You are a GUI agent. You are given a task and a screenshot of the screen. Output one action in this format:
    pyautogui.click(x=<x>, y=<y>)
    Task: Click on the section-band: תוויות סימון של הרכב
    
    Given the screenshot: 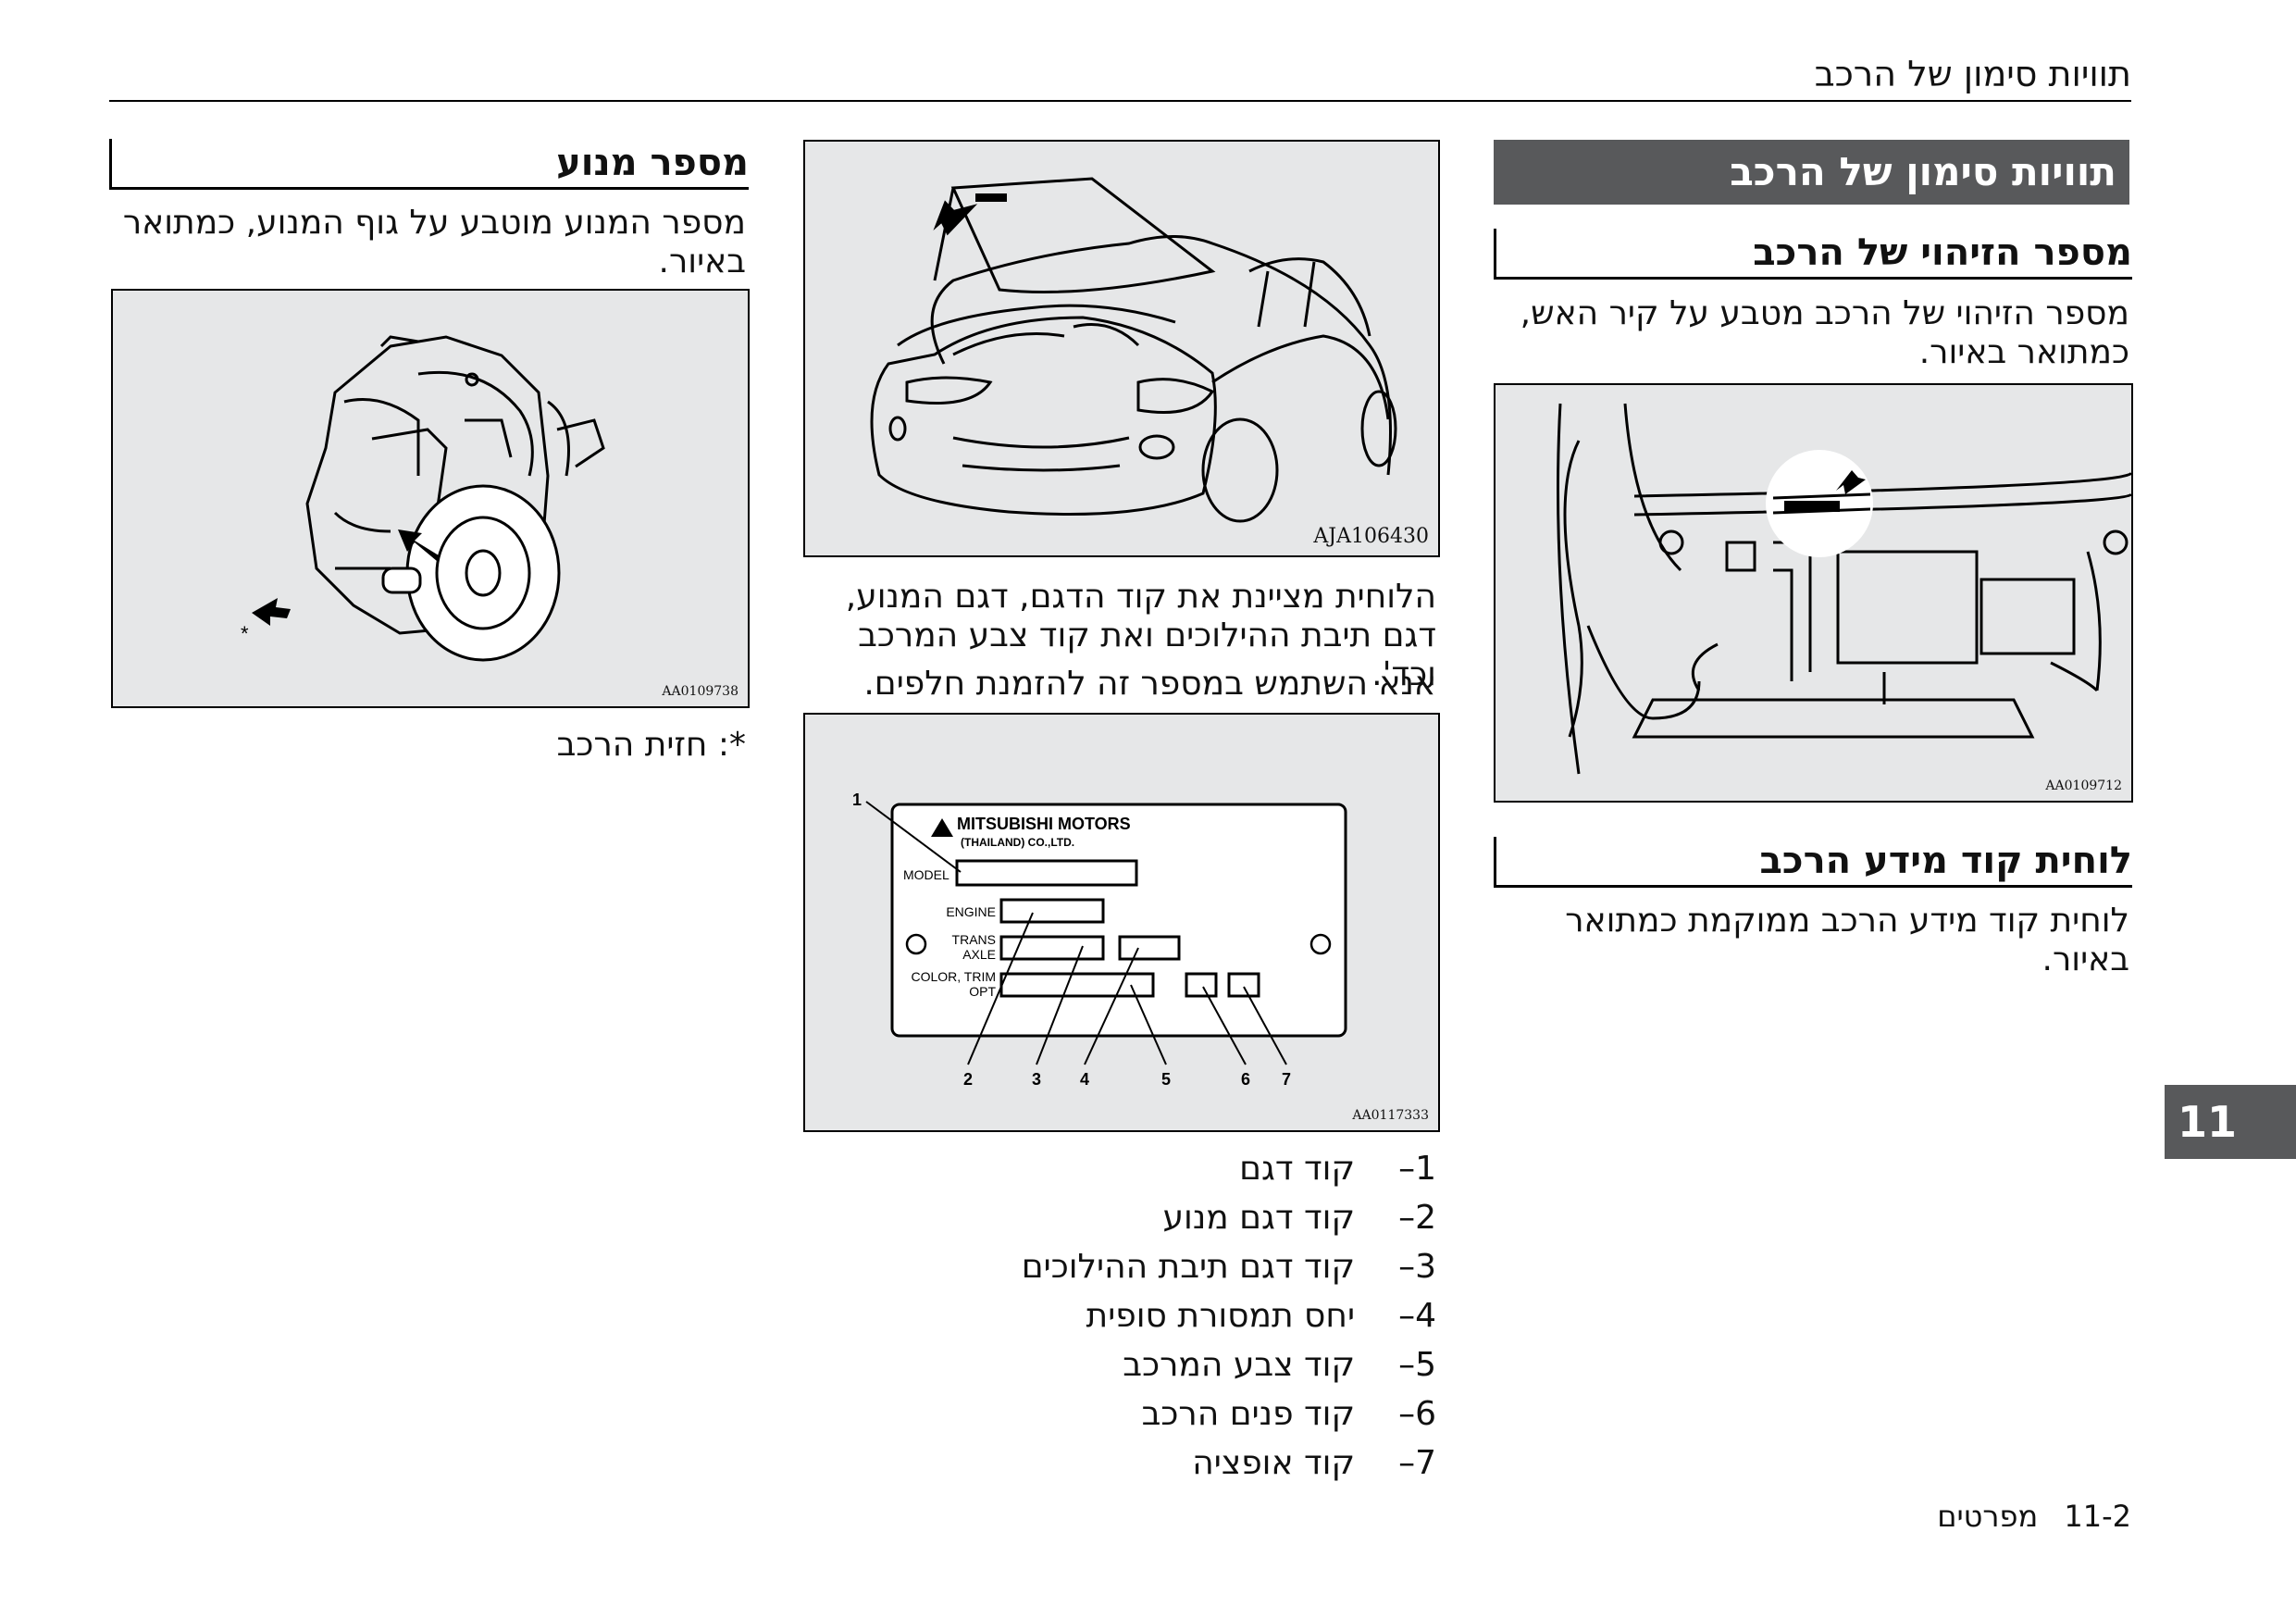 What is the action you would take?
    pyautogui.click(x=1812, y=173)
    